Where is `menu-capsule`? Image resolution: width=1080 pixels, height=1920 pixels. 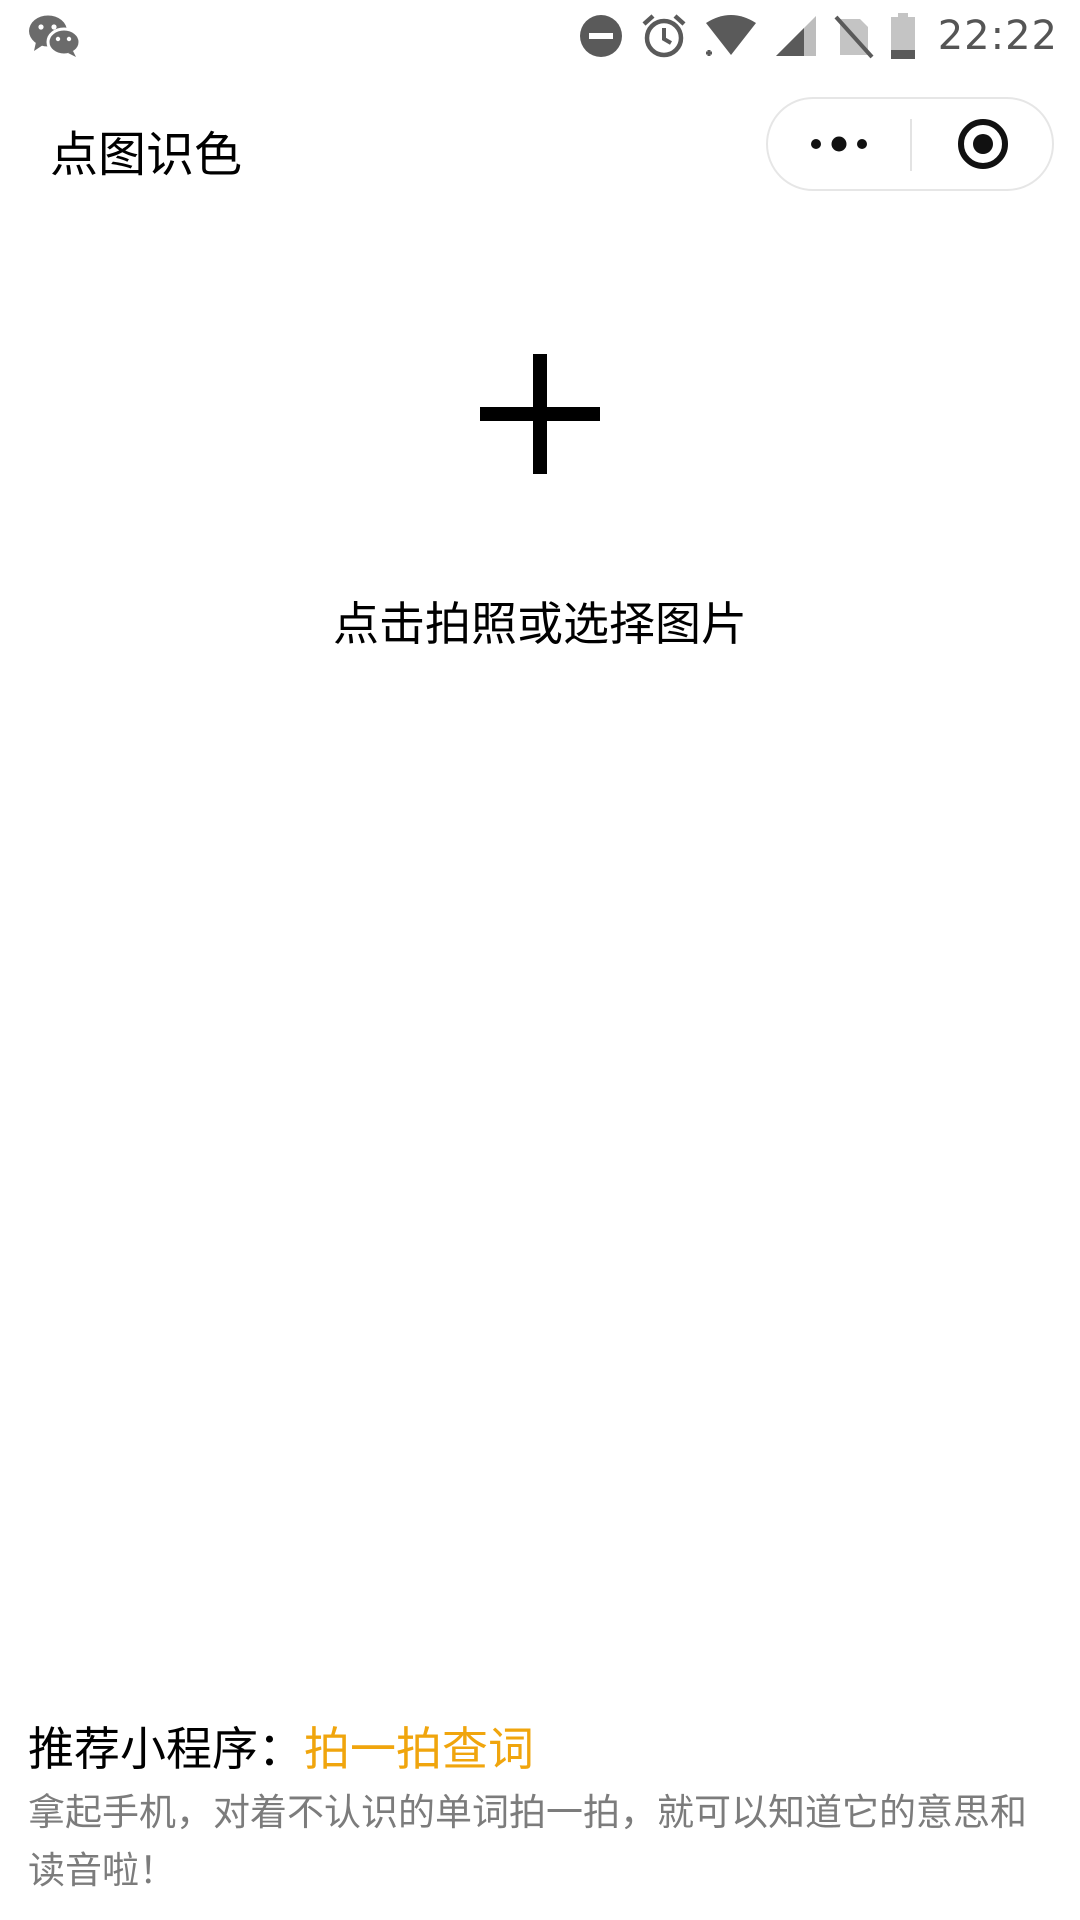 menu-capsule is located at coordinates (910, 144).